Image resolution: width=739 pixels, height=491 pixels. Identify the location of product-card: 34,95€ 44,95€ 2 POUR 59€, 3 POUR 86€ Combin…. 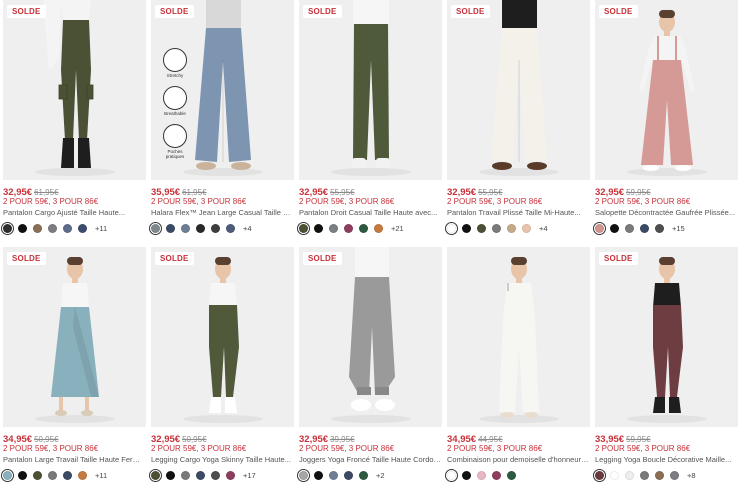
(517, 369).